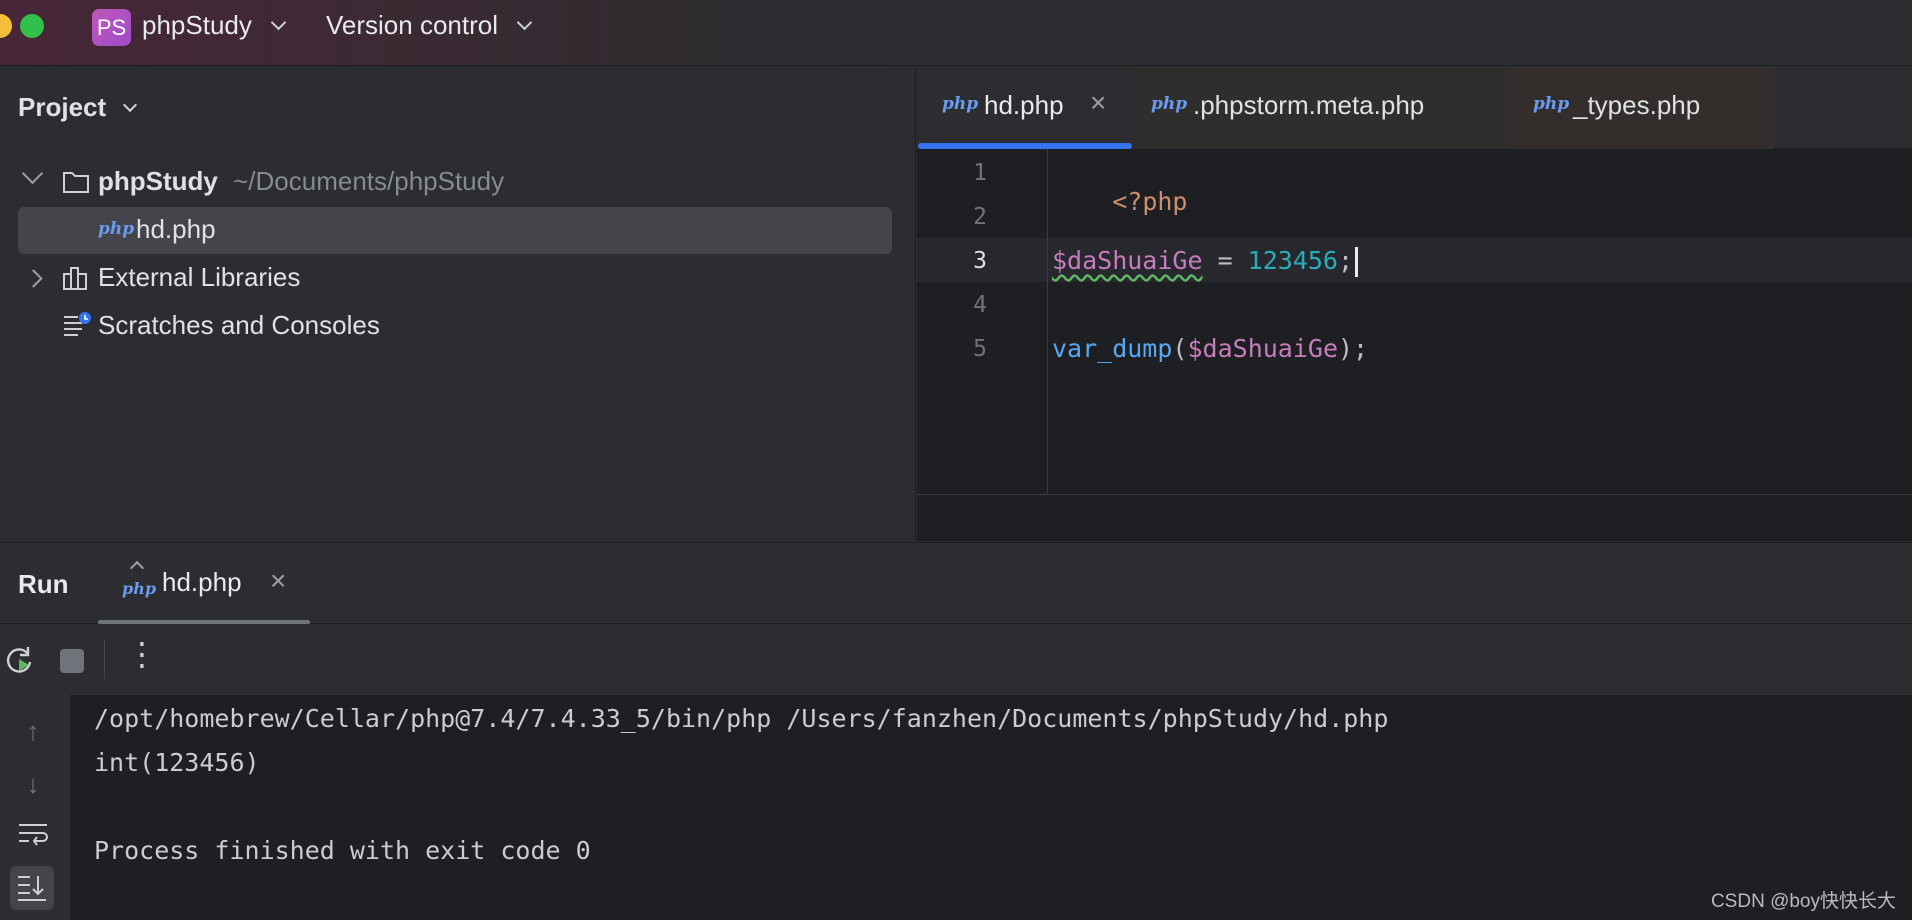 This screenshot has height=920, width=1912. Describe the element at coordinates (62, 107) in the screenshot. I see `project-panel-title: Project` at that location.